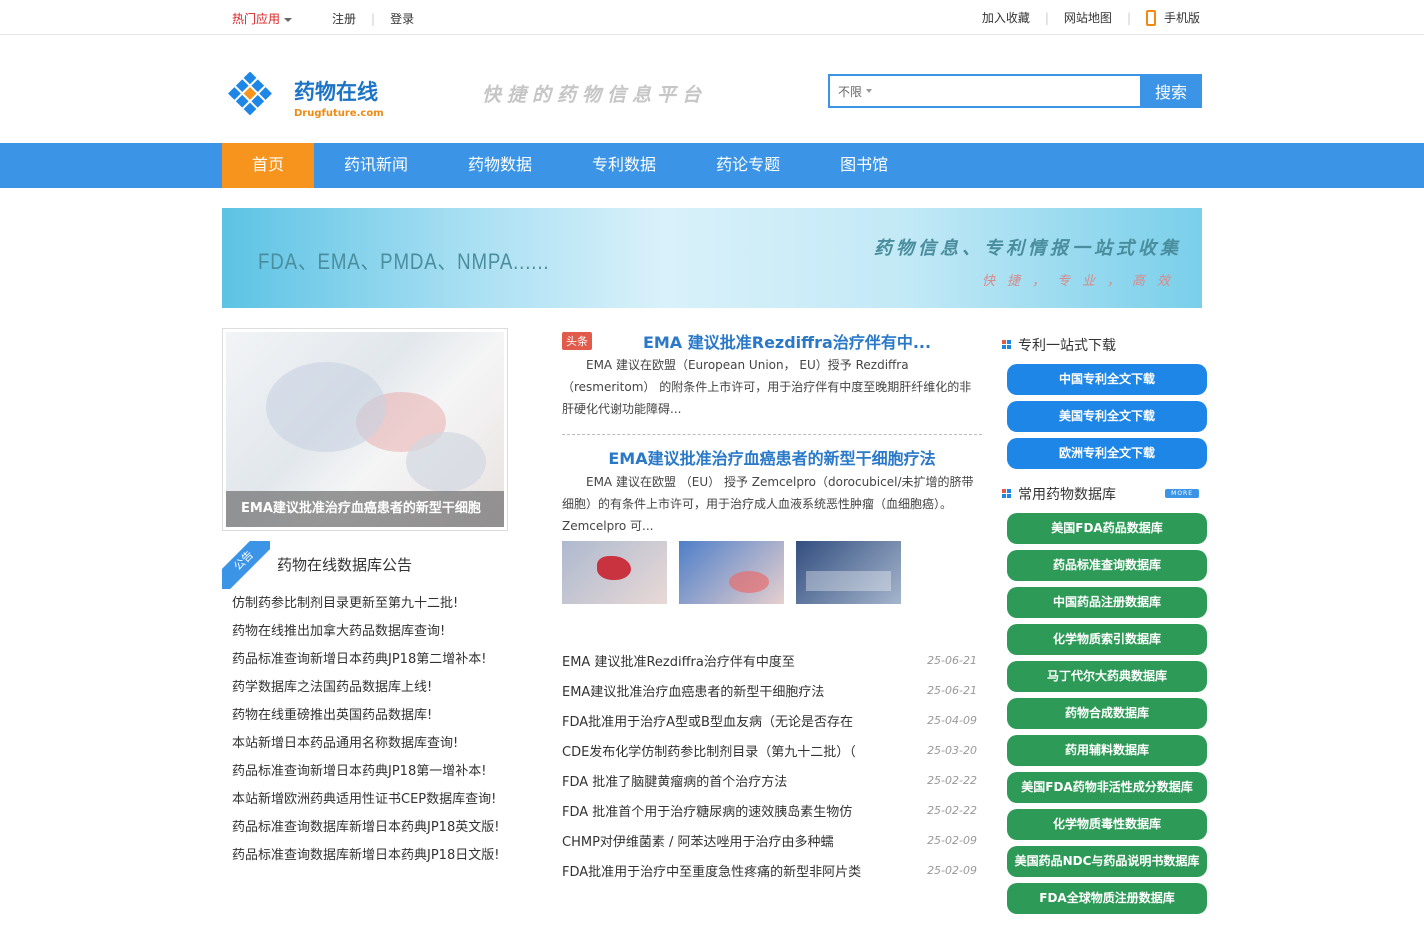 Image resolution: width=1424 pixels, height=933 pixels. What do you see at coordinates (952, 870) in the screenshot?
I see `news-item-date: 25-02-09` at bounding box center [952, 870].